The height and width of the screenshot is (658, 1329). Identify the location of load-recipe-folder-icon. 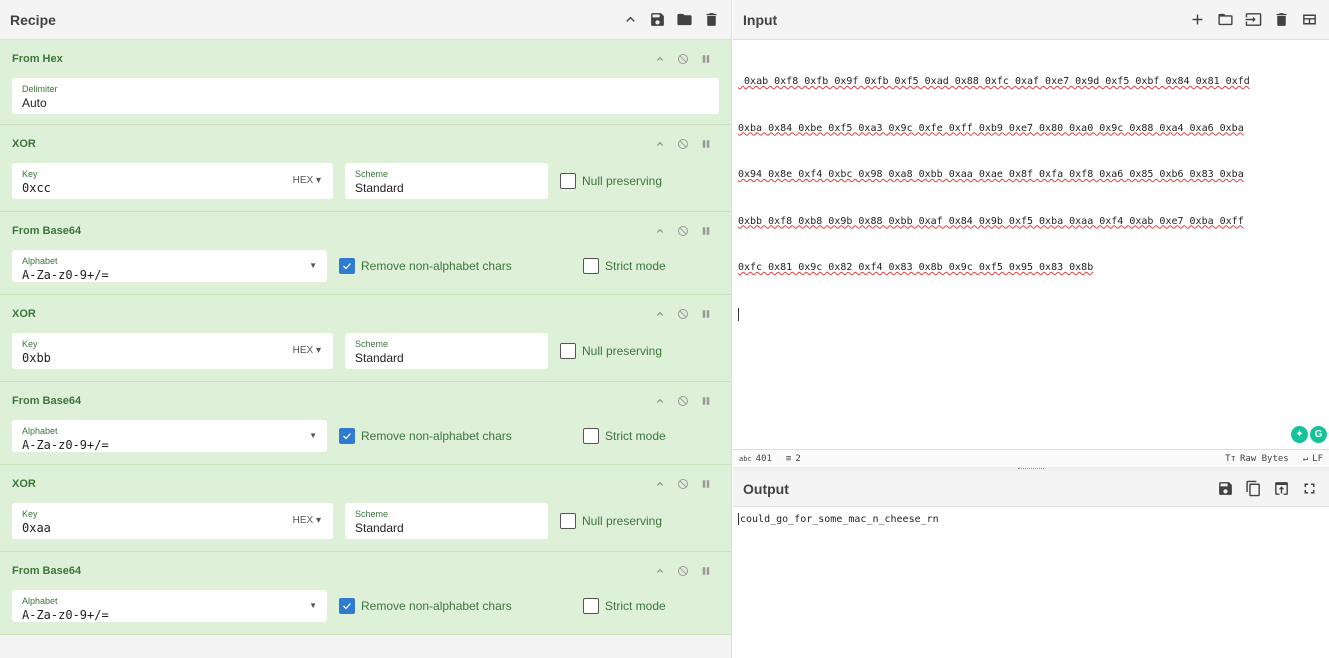
(684, 19).